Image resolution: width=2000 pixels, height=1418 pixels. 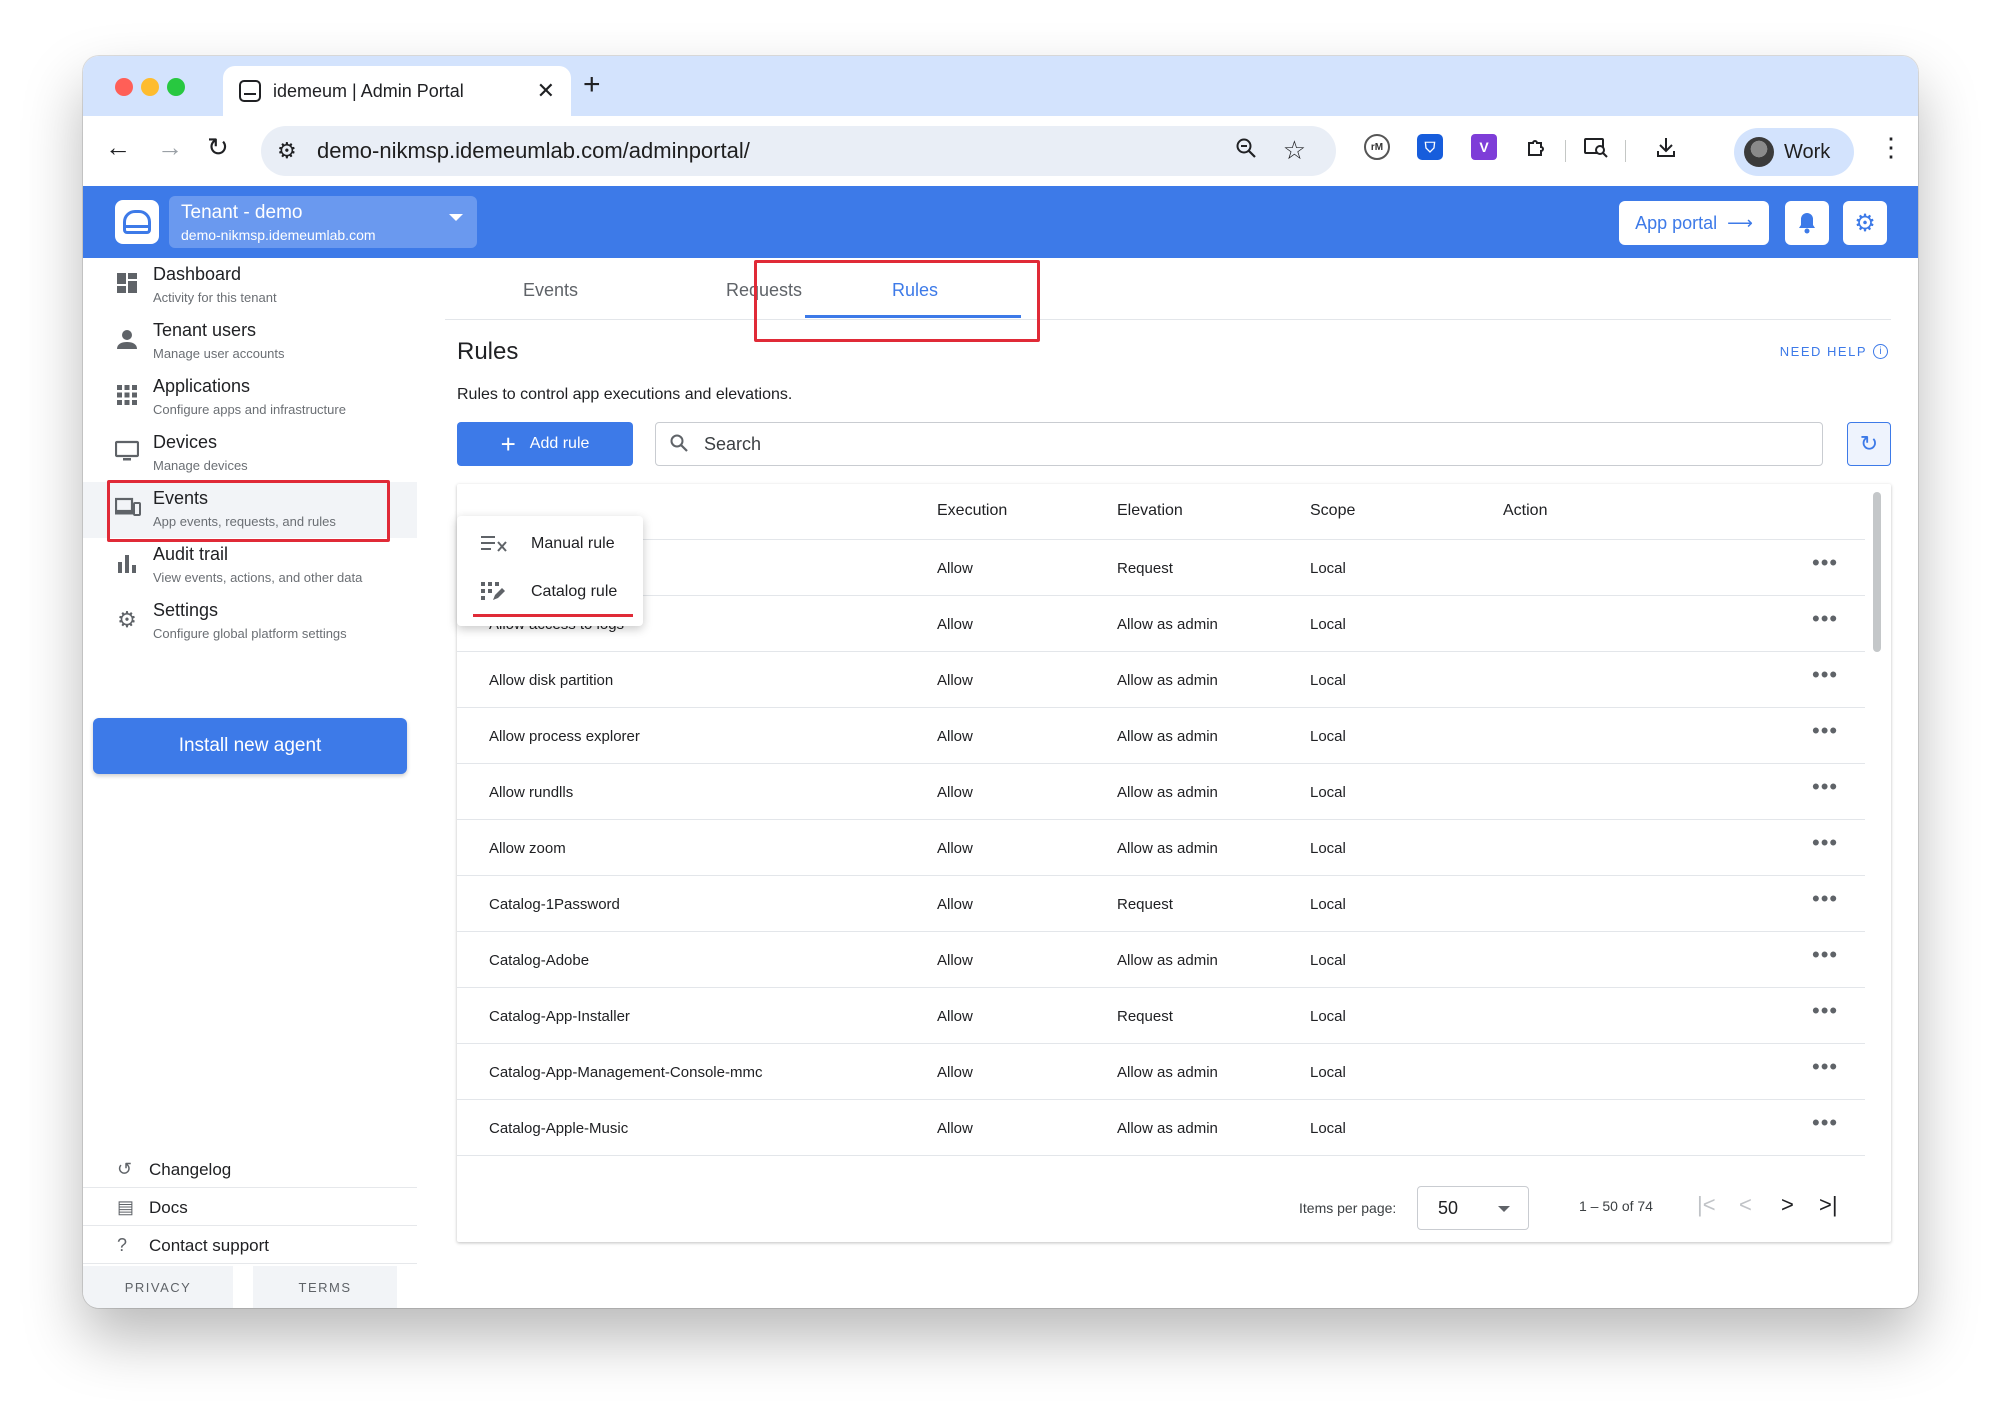 What do you see at coordinates (250, 286) in the screenshot?
I see `sidebar-item-dashboard: Dashboard Activity for this tenant` at bounding box center [250, 286].